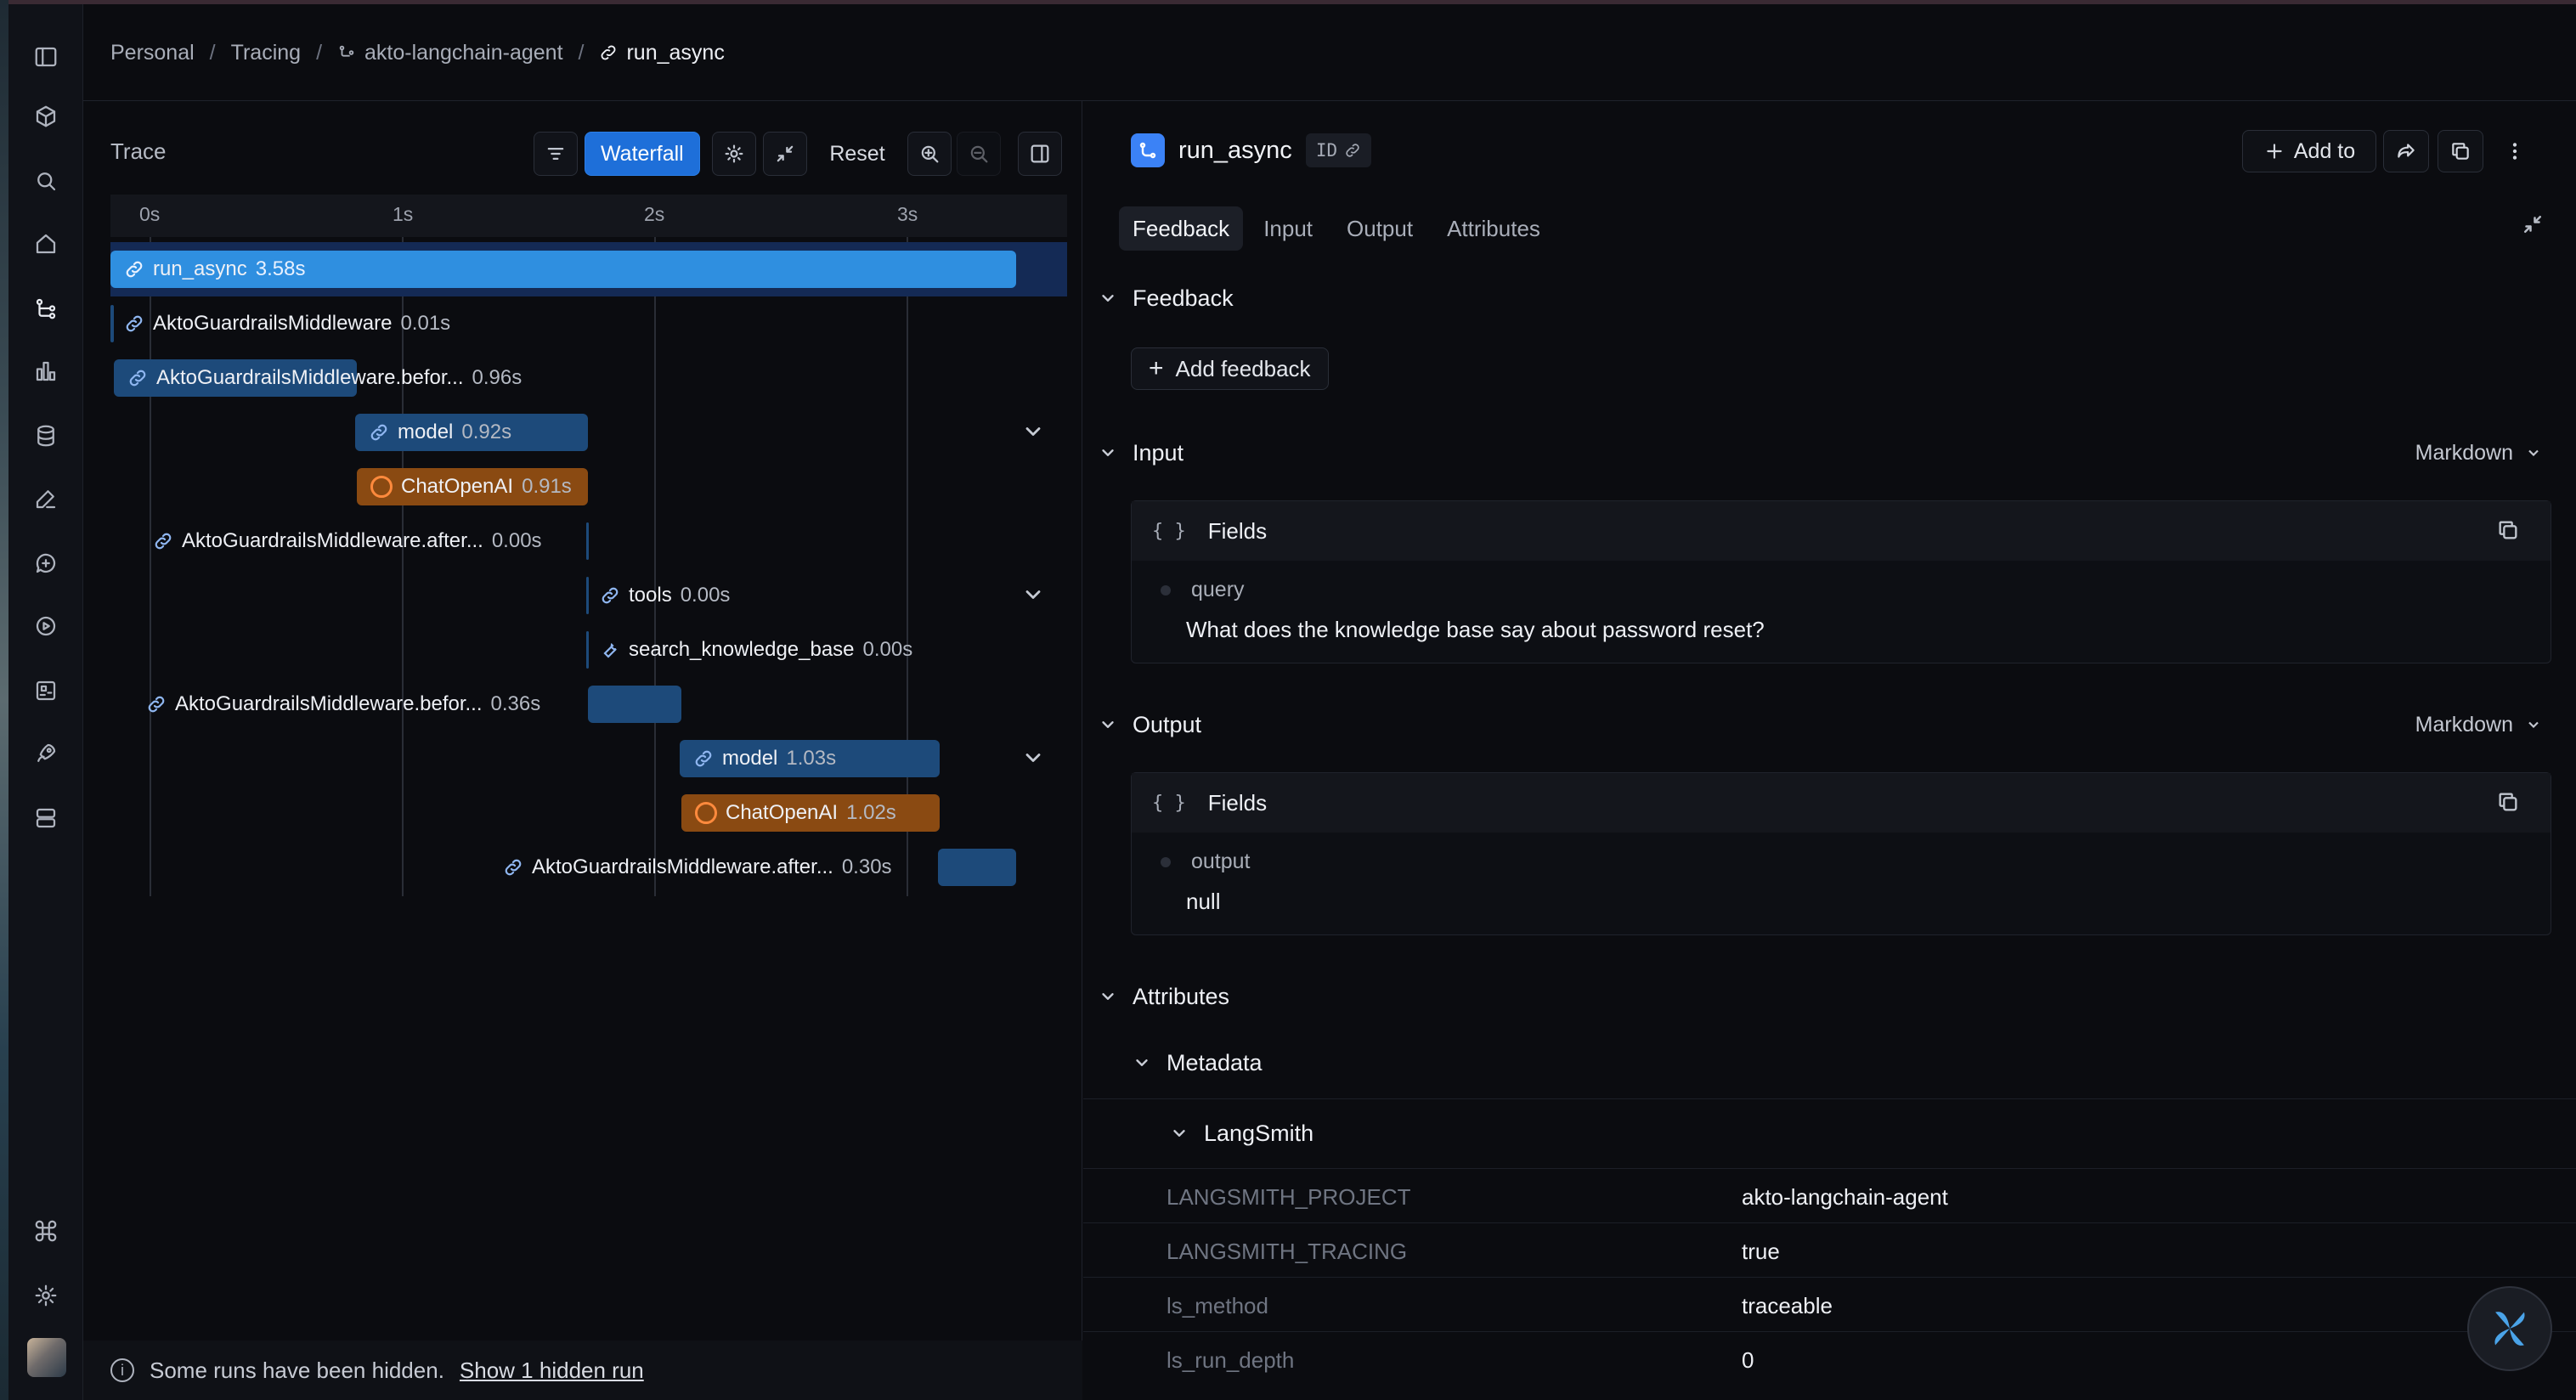 The height and width of the screenshot is (1400, 2576). What do you see at coordinates (1259, 1133) in the screenshot?
I see `langsmith-heading: LangSmith` at bounding box center [1259, 1133].